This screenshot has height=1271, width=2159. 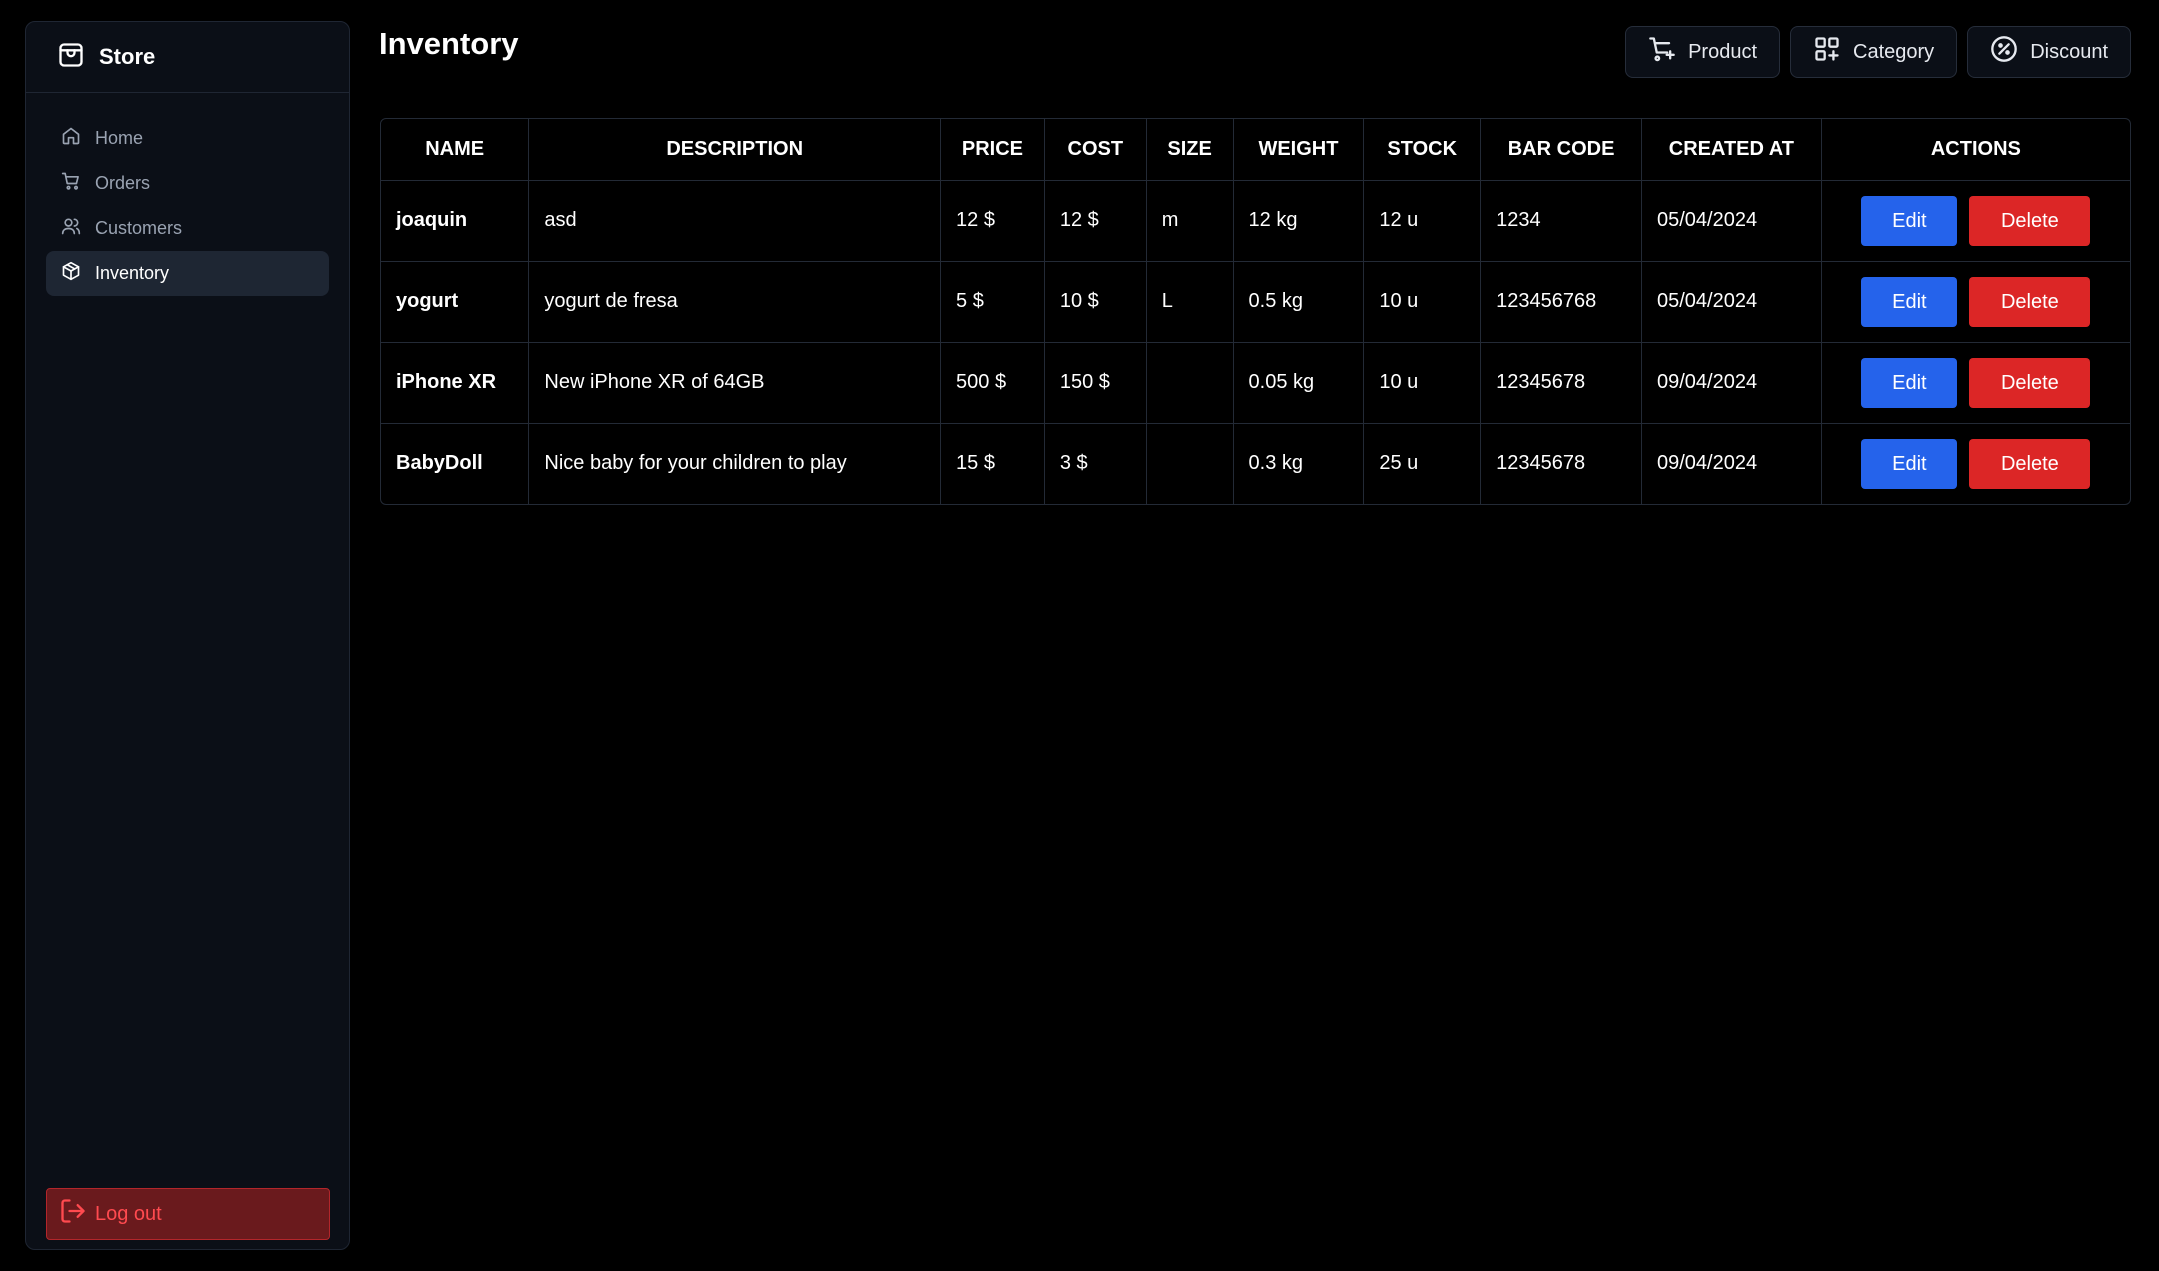 What do you see at coordinates (992, 150) in the screenshot?
I see `column-header-price: PRICE` at bounding box center [992, 150].